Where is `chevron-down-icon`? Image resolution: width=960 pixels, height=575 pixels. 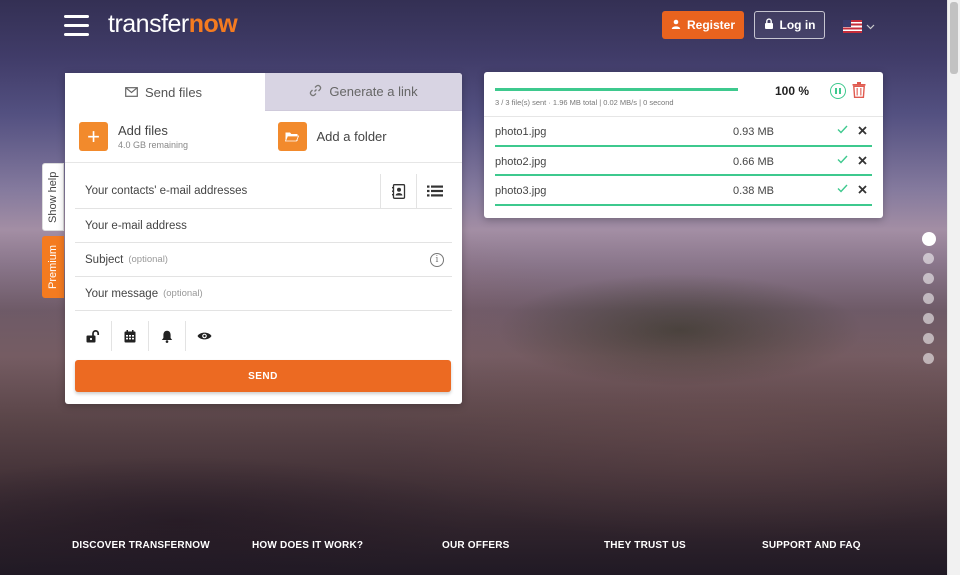
chevron-down-icon is located at coordinates (870, 26).